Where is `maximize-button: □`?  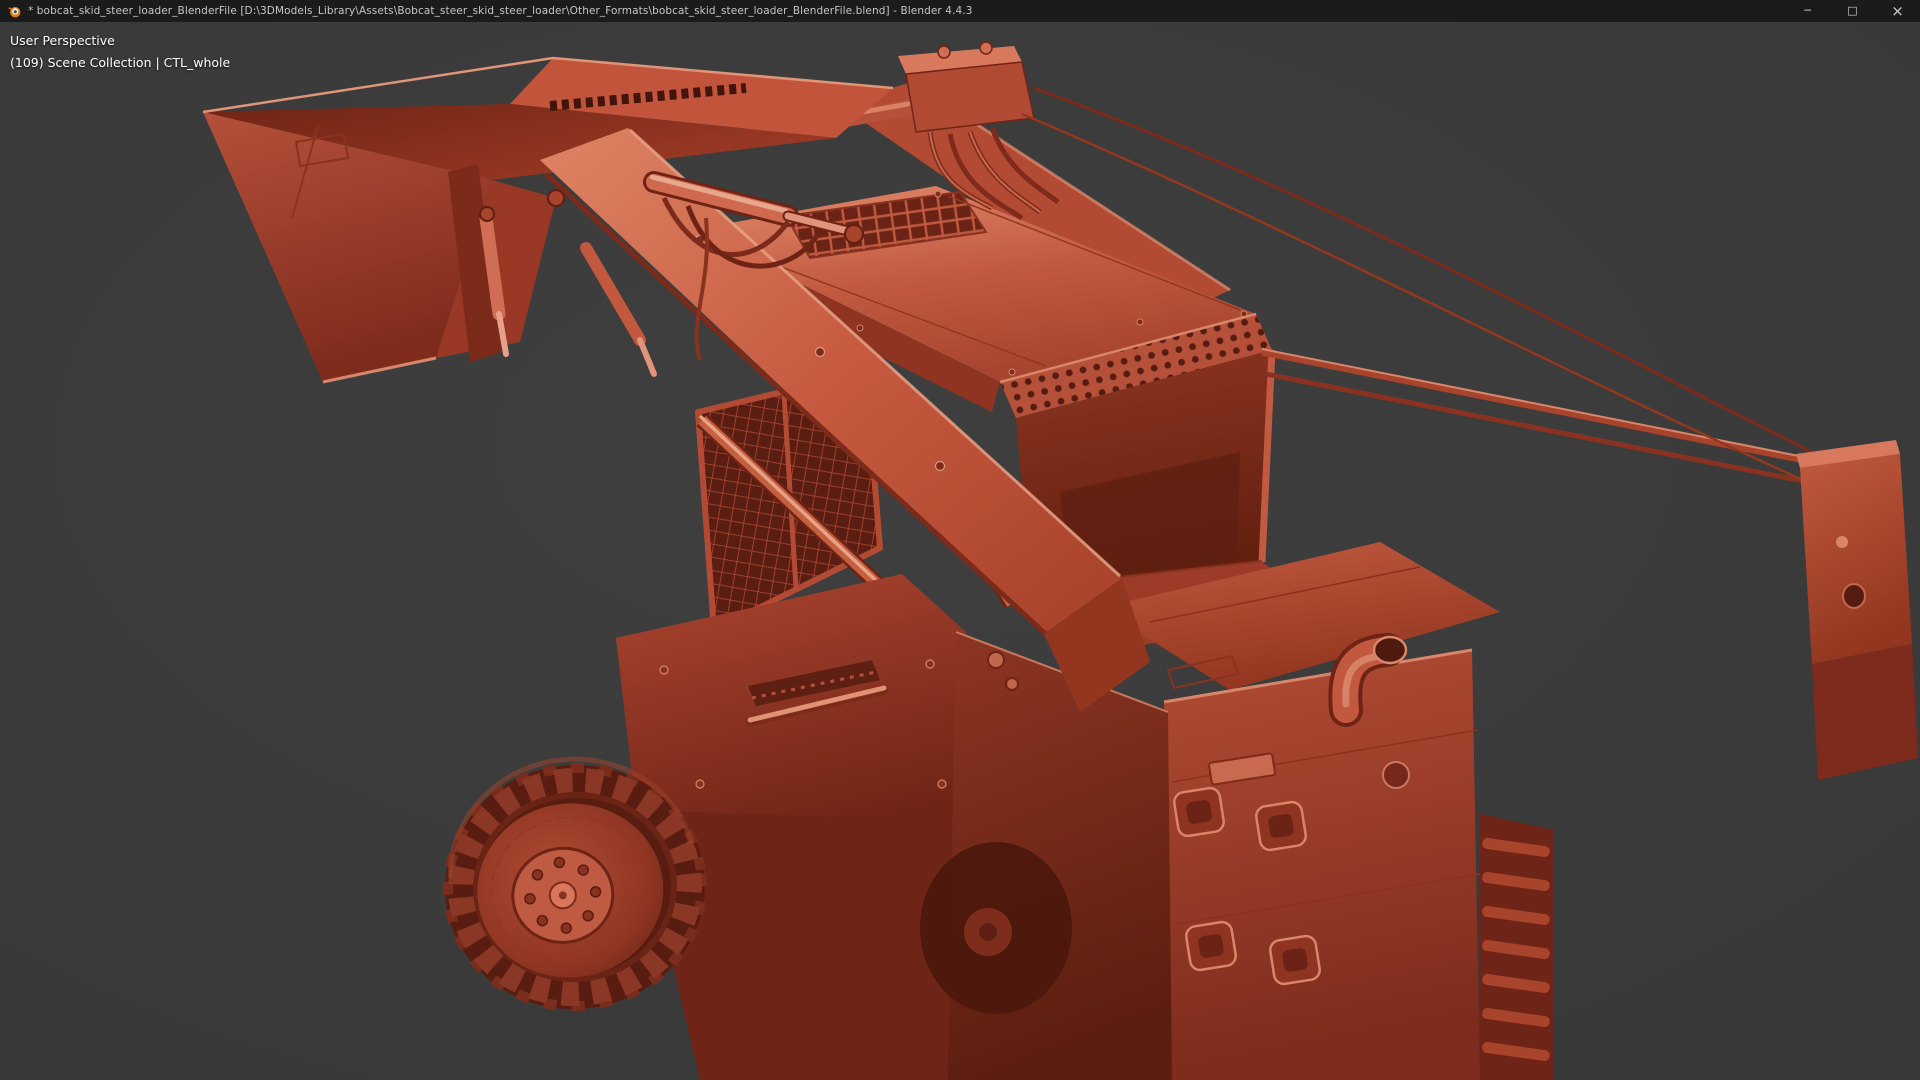 maximize-button: □ is located at coordinates (1852, 11).